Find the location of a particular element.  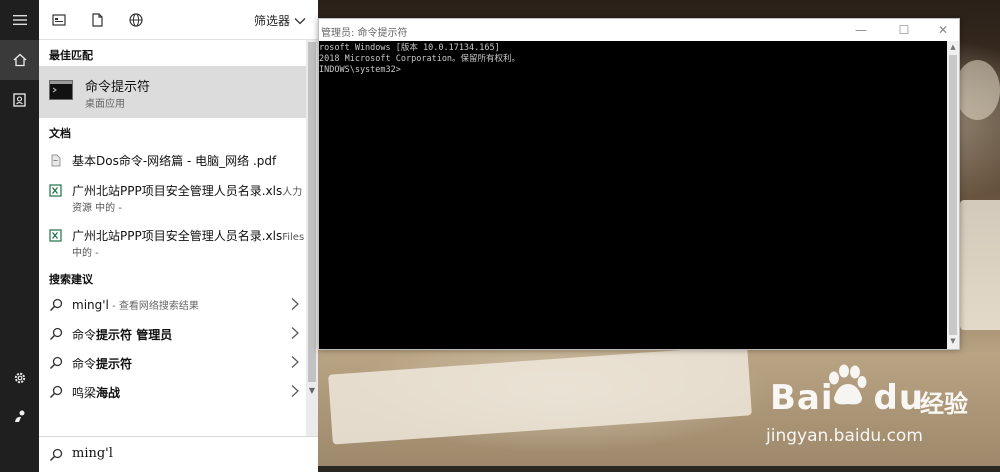

minimize-icon: — is located at coordinates (861, 30).